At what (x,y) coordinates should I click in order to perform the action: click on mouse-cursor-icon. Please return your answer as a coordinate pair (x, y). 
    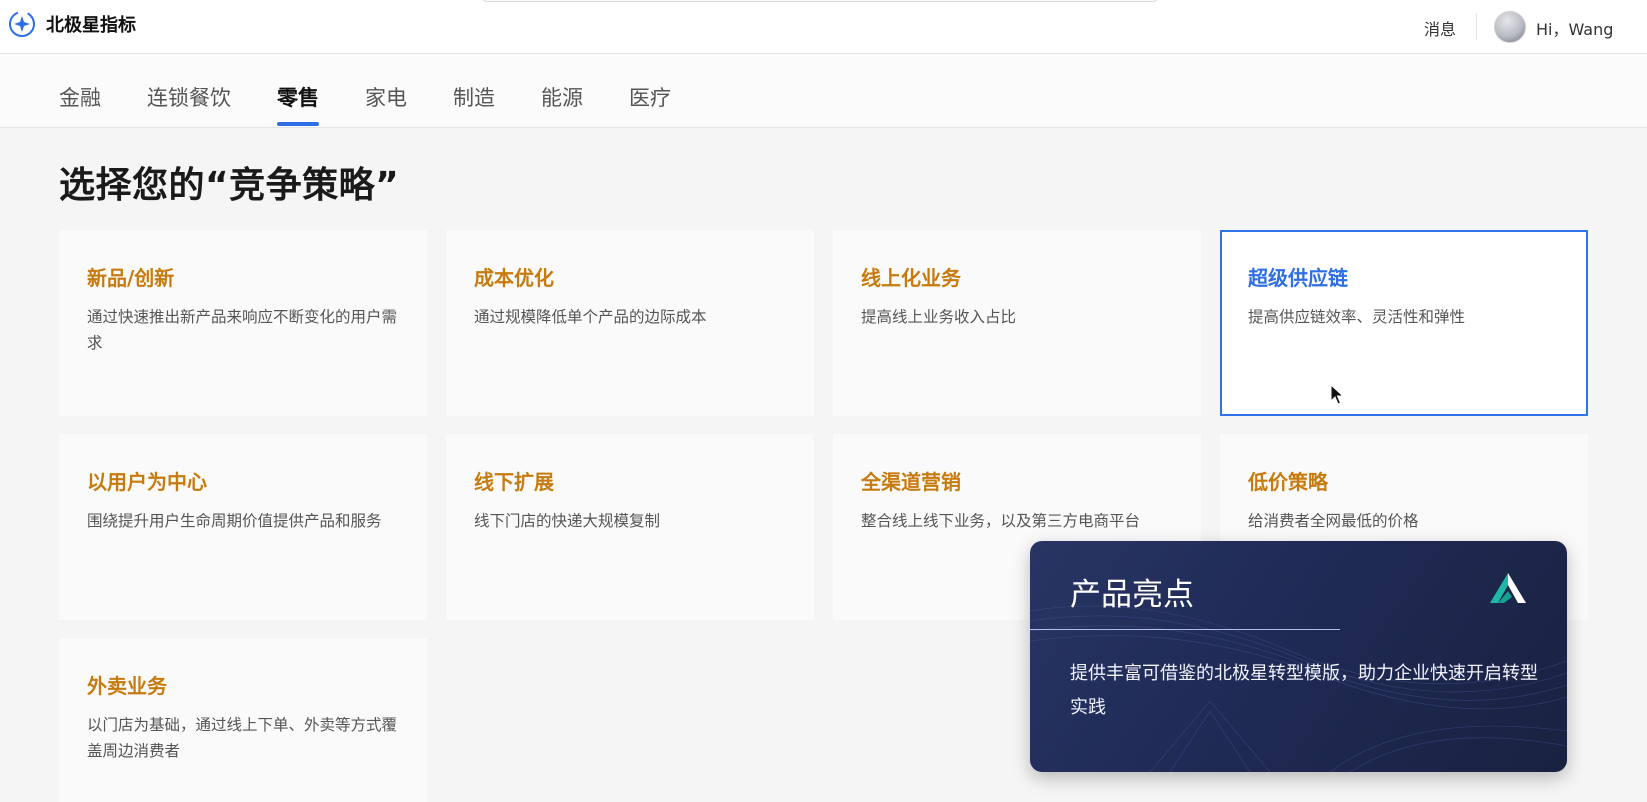
    Looking at the image, I should click on (1337, 394).